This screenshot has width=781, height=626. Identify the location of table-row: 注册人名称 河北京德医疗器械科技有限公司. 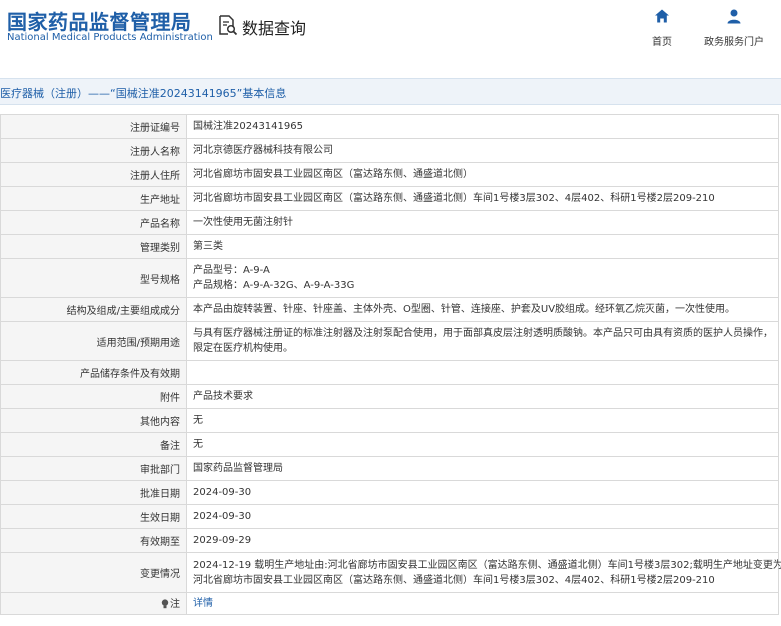
(389, 150).